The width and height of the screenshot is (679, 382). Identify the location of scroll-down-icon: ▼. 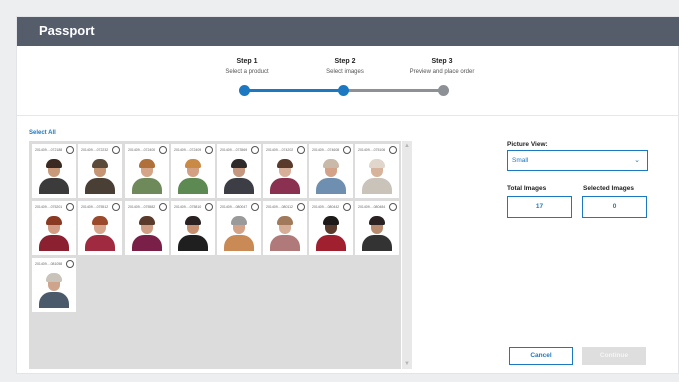
(407, 364).